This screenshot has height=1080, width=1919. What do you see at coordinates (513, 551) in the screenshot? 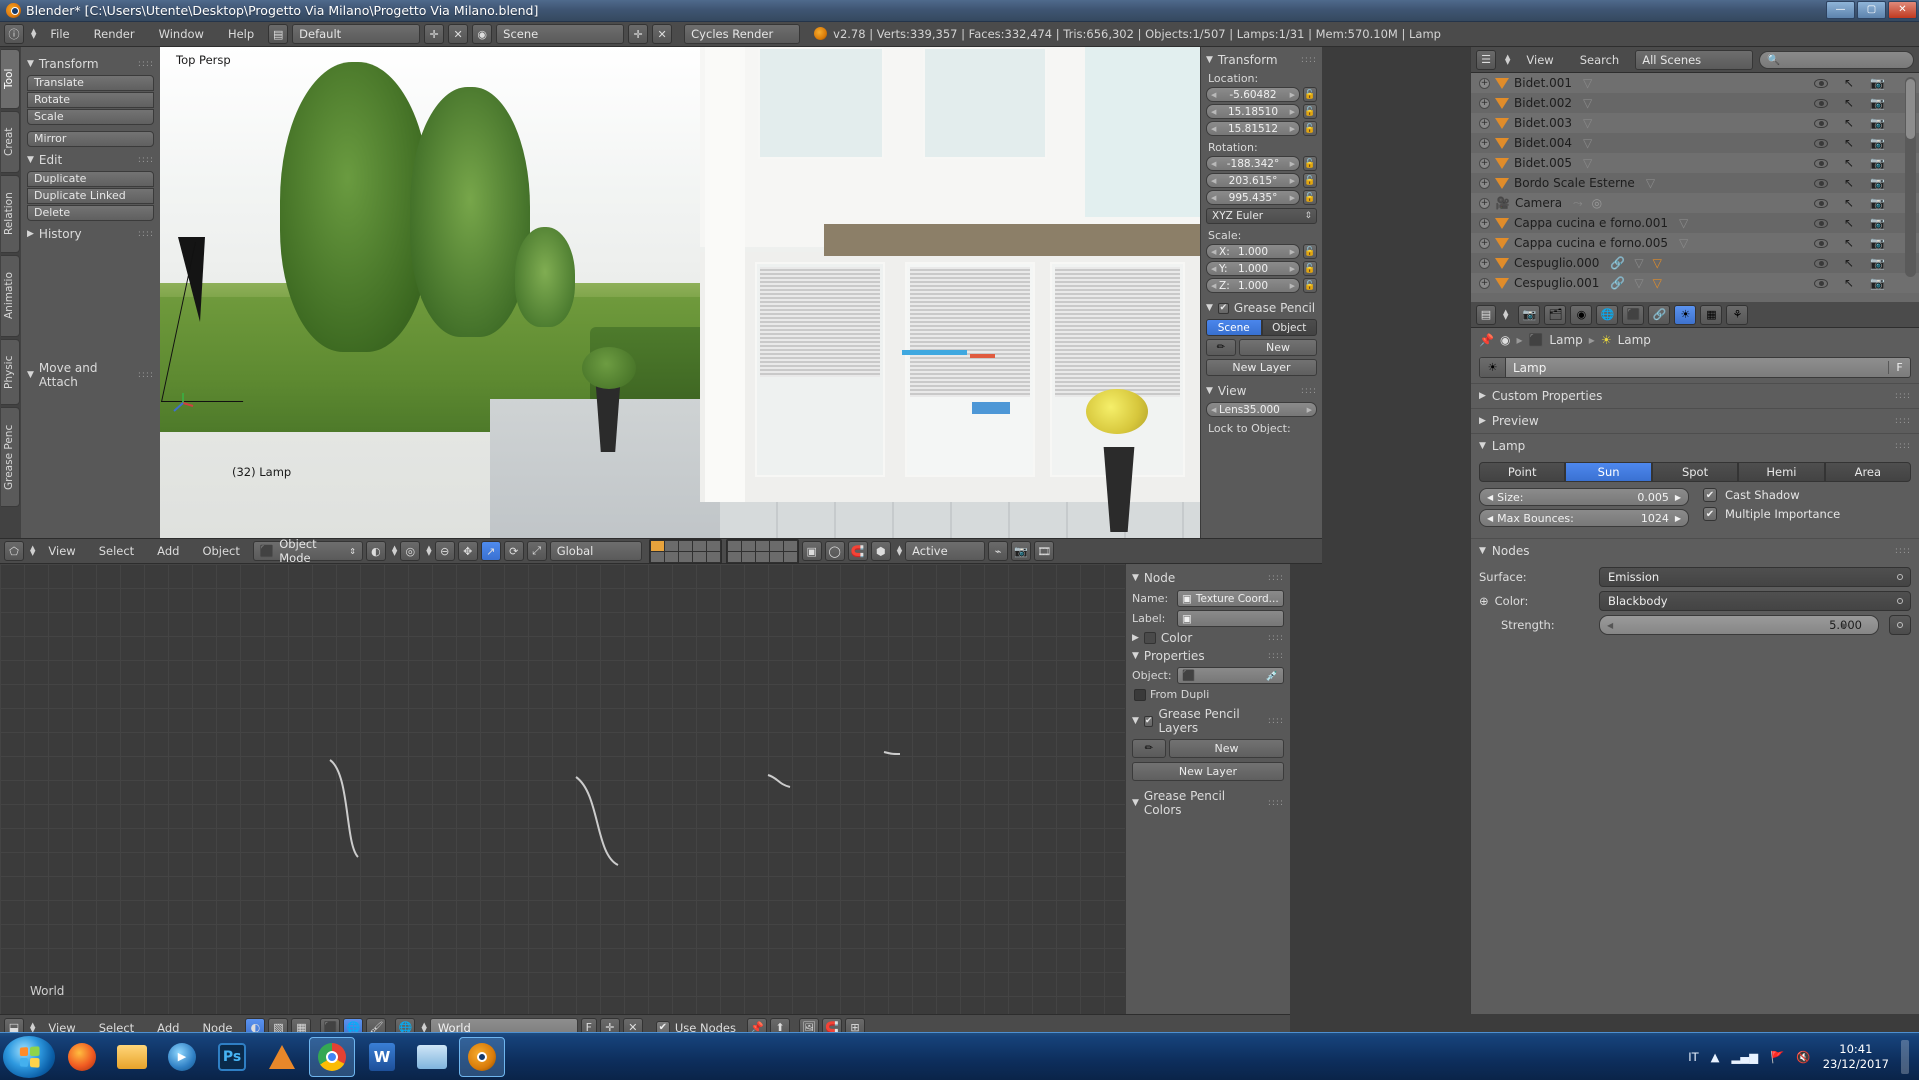
I see `rotate-manipulator-icon: ⟳` at bounding box center [513, 551].